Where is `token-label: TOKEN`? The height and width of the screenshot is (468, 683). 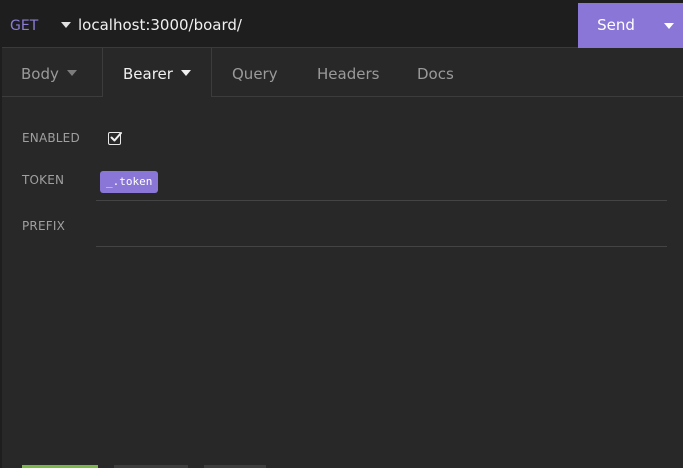 token-label: TOKEN is located at coordinates (43, 180).